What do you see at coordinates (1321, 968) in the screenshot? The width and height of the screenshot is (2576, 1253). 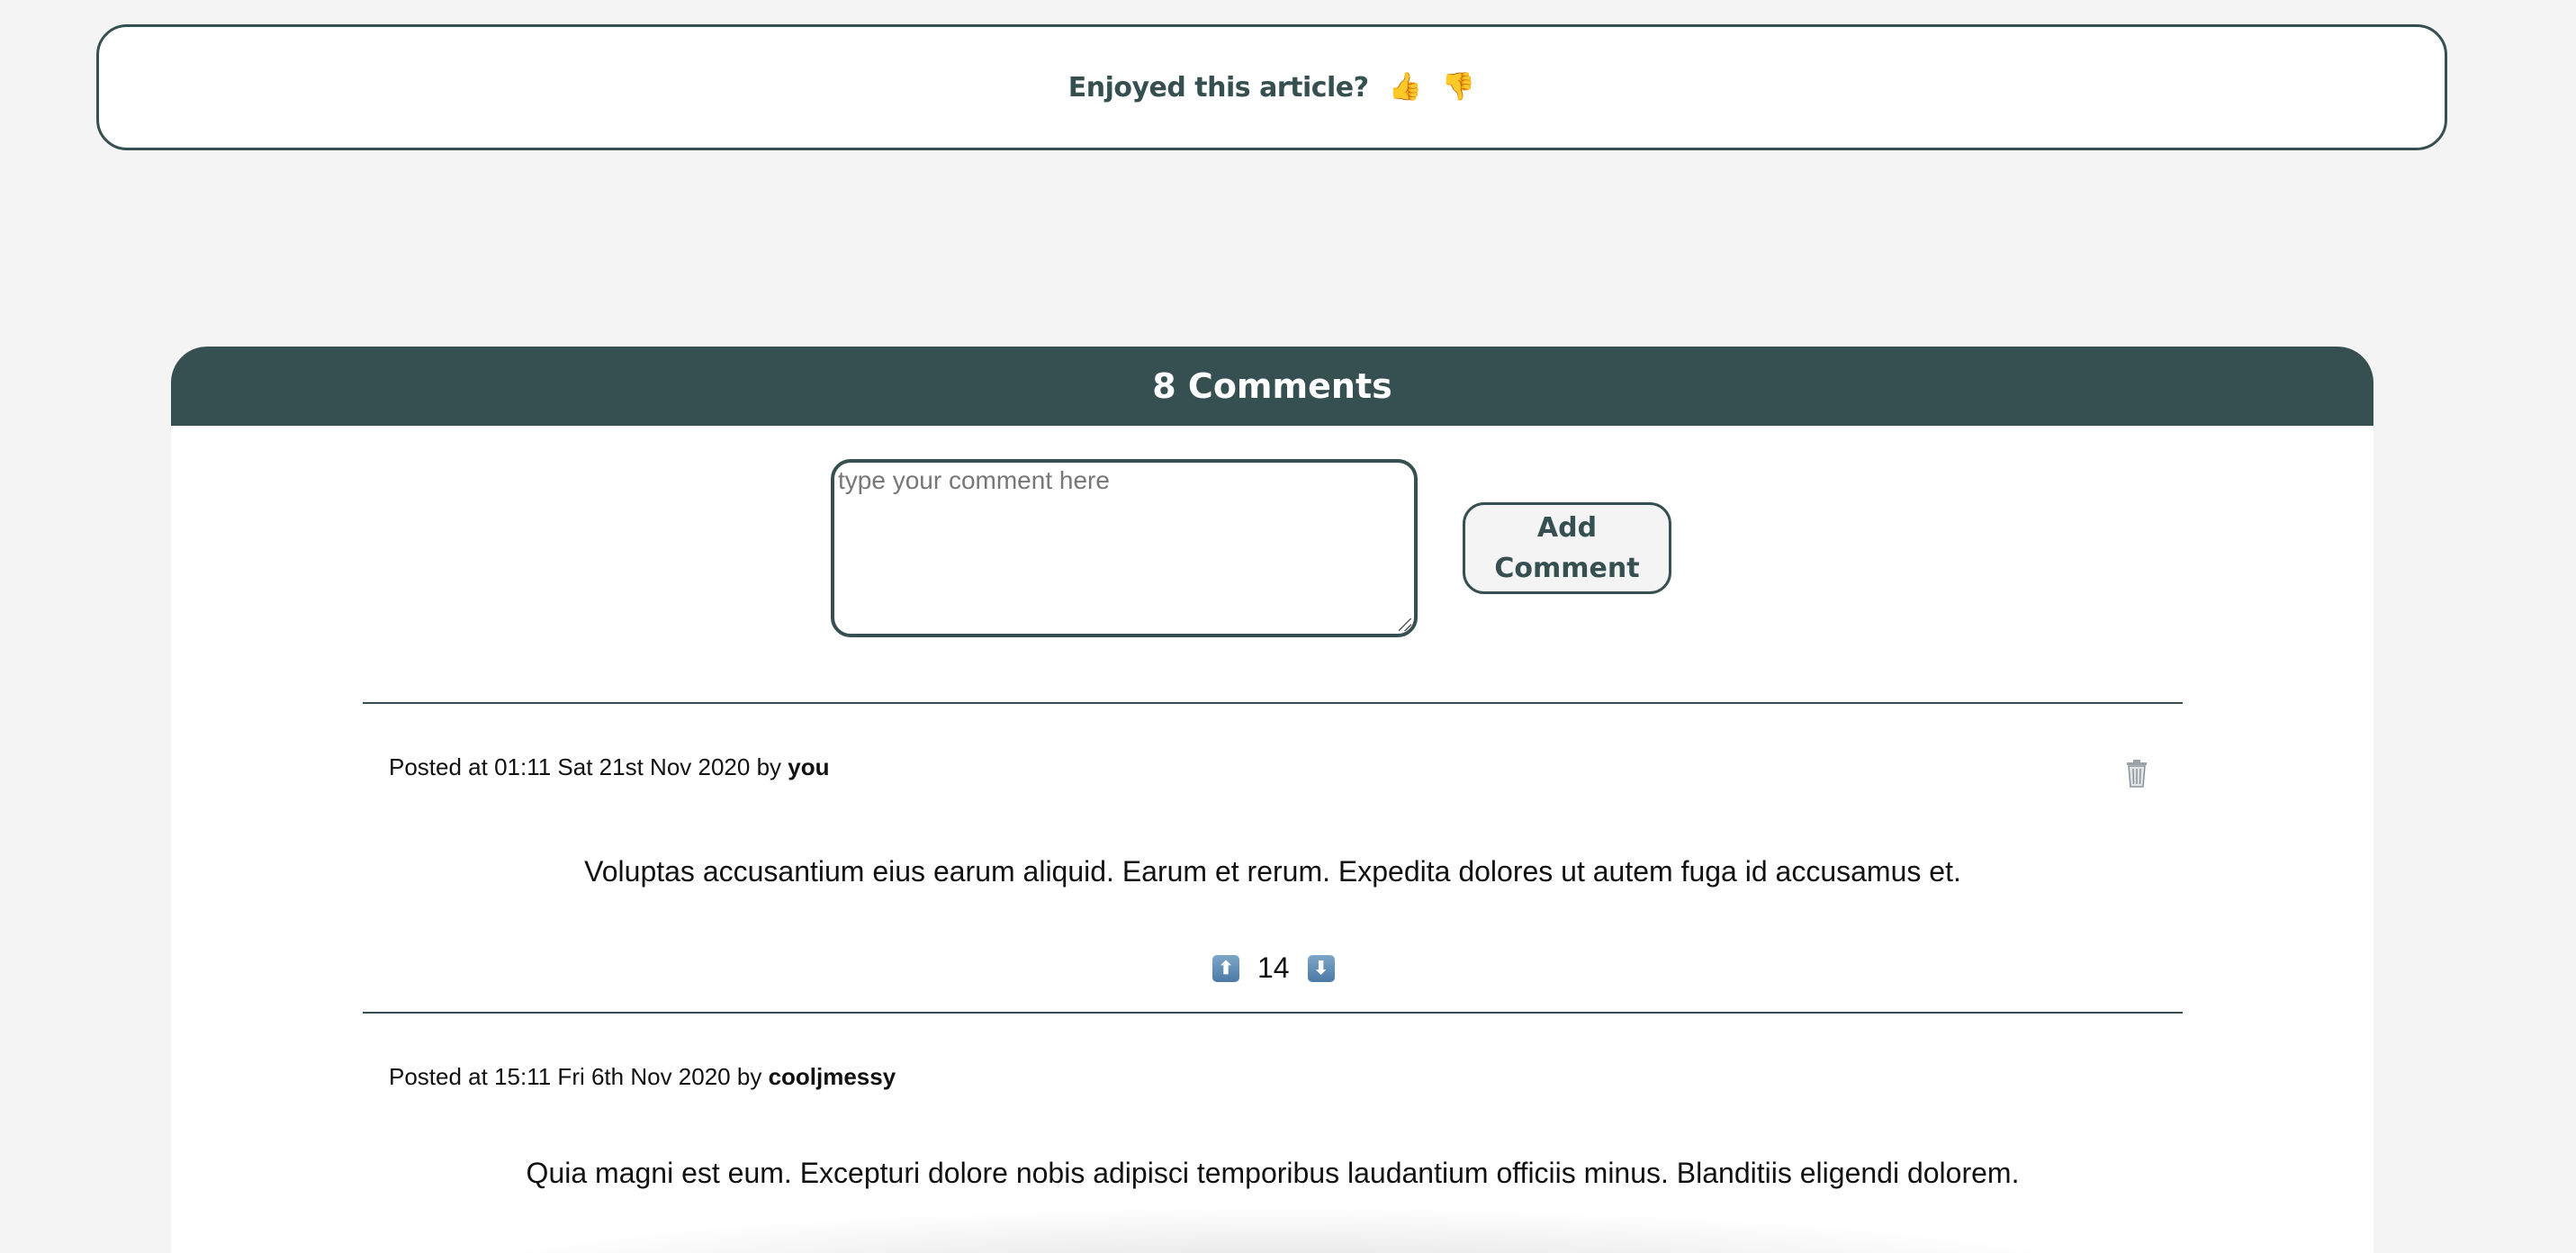 I see `downvote-icon: ⬇` at bounding box center [1321, 968].